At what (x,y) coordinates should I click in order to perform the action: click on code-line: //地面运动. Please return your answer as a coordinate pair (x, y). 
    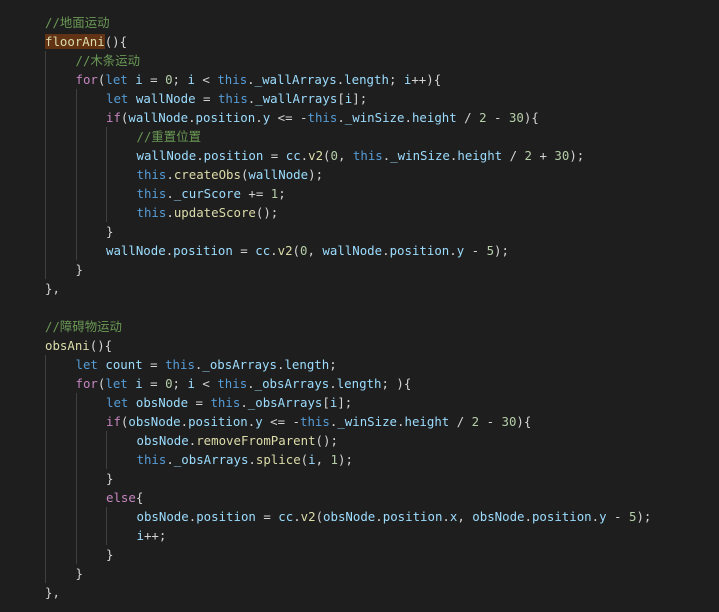
    Looking at the image, I should click on (348, 22).